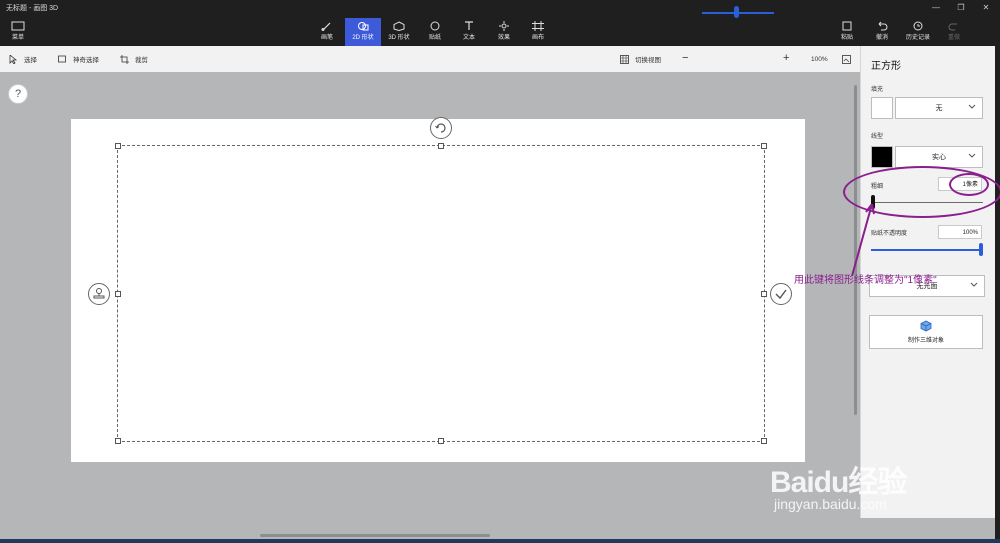  What do you see at coordinates (504, 32) in the screenshot?
I see `tool-effects: 效果` at bounding box center [504, 32].